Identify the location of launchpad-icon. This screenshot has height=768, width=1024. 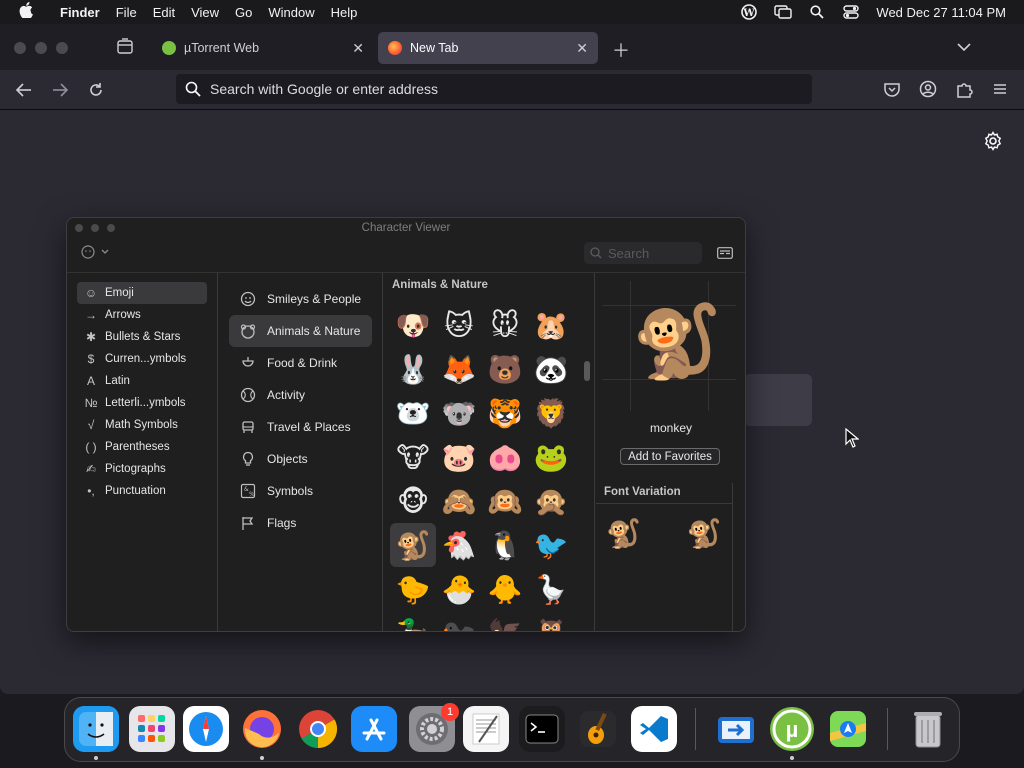
(152, 729).